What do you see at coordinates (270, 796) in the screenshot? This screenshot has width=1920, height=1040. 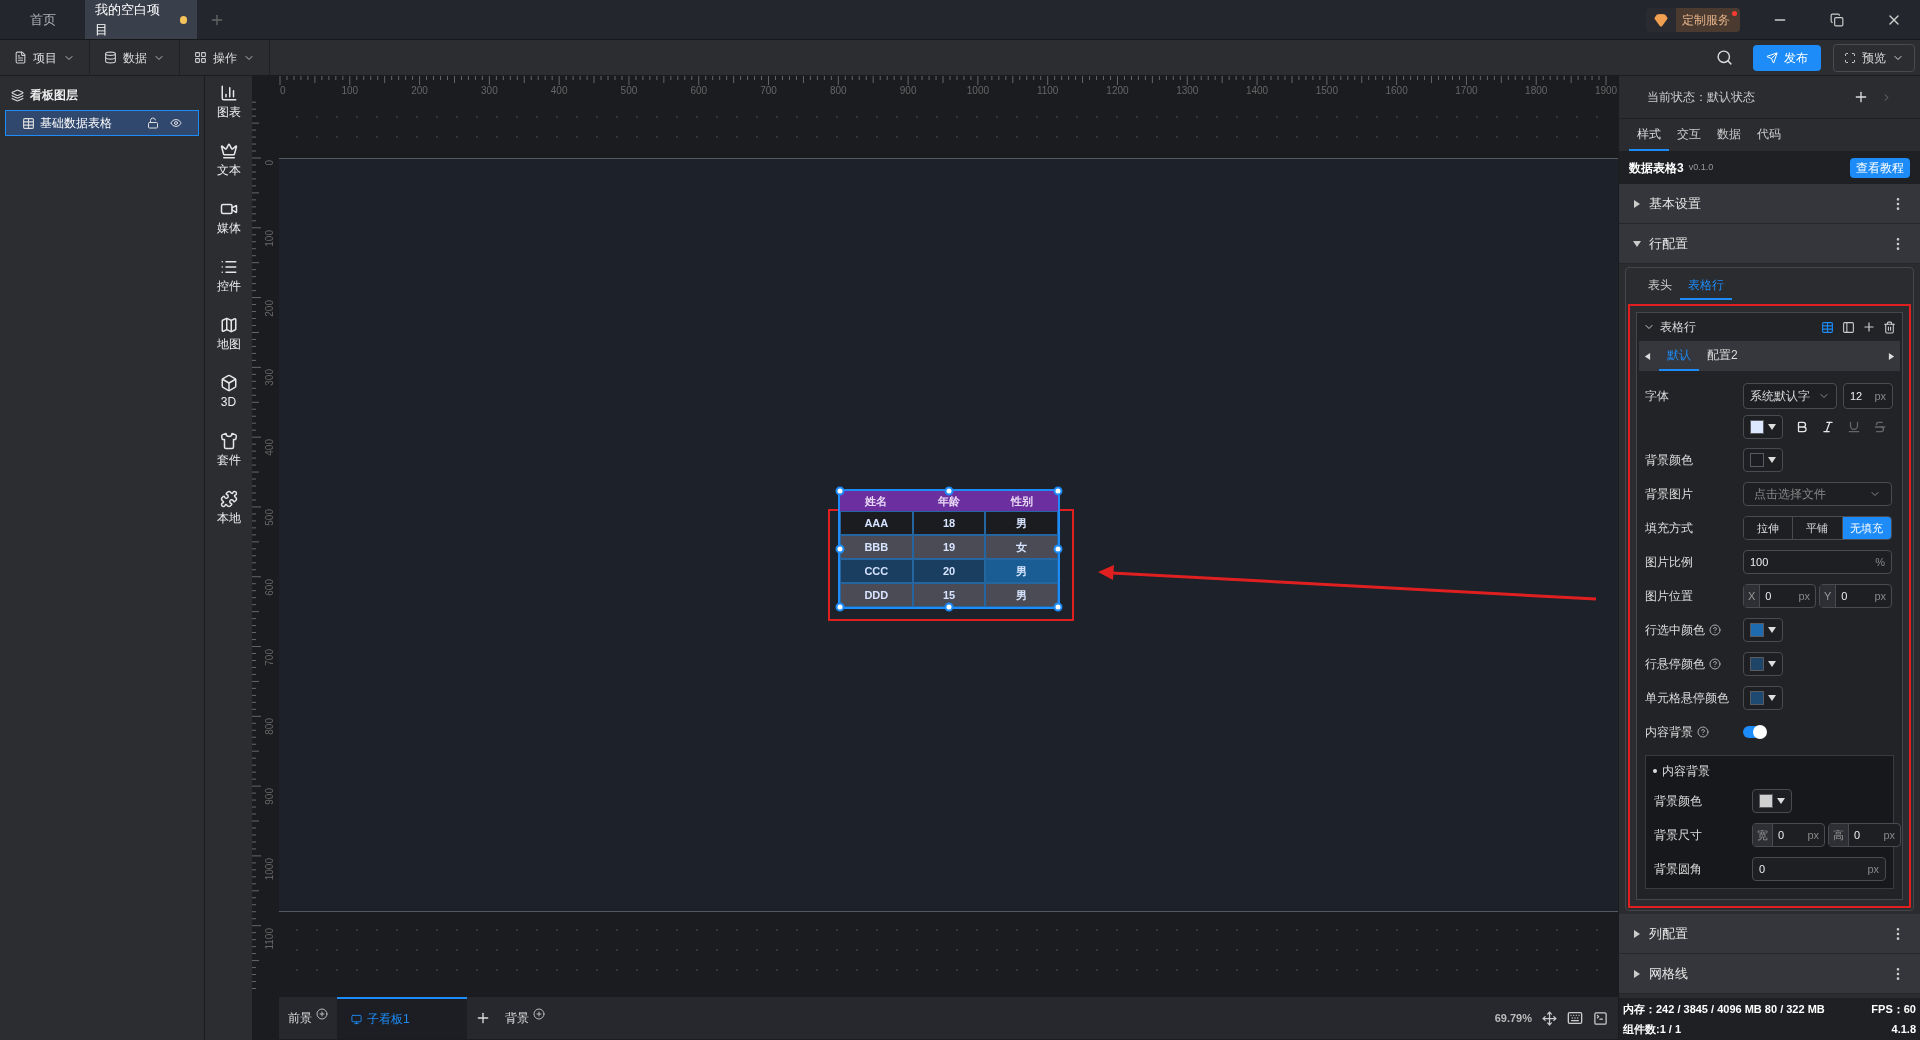 I see `ruler-label: 900` at bounding box center [270, 796].